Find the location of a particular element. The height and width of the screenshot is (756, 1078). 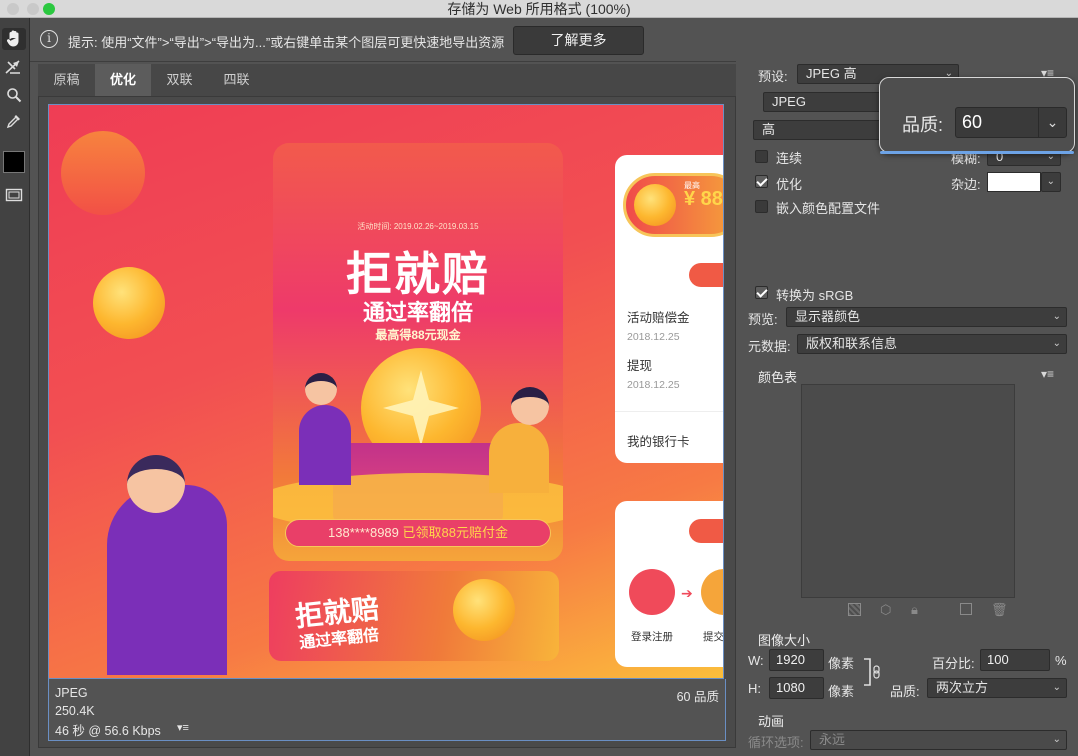

toggle-slices-visibility-icon is located at coordinates (14, 195).